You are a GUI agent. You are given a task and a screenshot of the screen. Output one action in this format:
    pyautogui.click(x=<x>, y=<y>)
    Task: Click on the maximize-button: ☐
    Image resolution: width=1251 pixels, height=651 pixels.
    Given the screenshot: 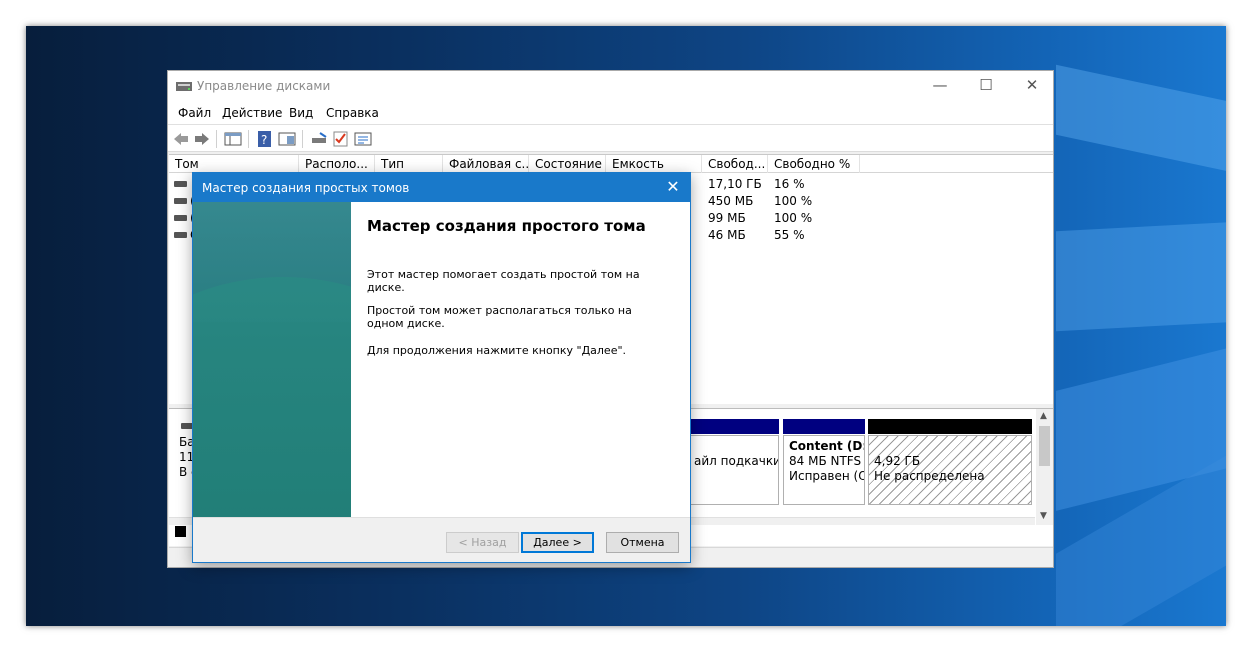 What is the action you would take?
    pyautogui.click(x=986, y=86)
    